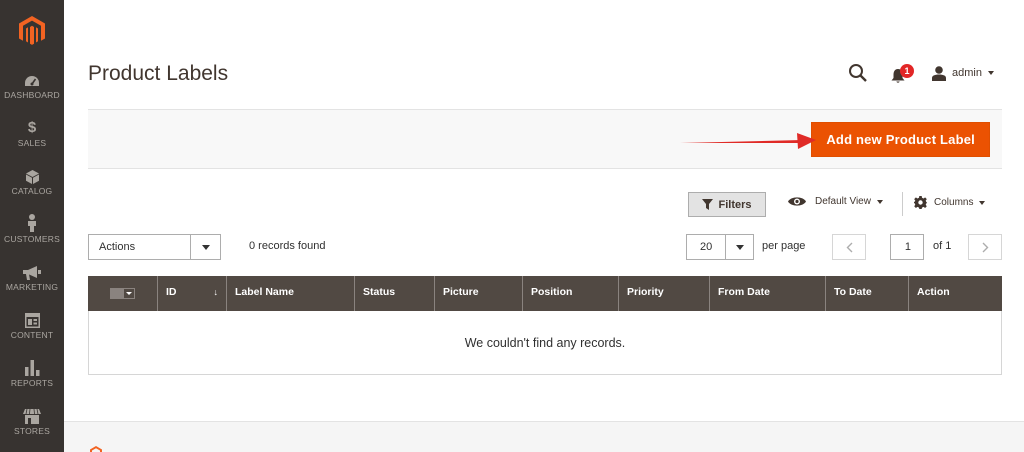  I want to click on filters-button: Filters, so click(727, 204).